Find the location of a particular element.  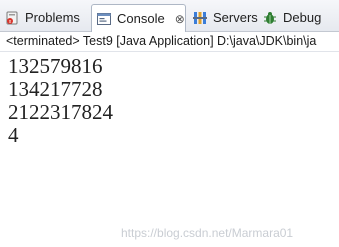

view-tab-bar: x Problems Console ⊗ Servers Debug is located at coordinates (169, 16).